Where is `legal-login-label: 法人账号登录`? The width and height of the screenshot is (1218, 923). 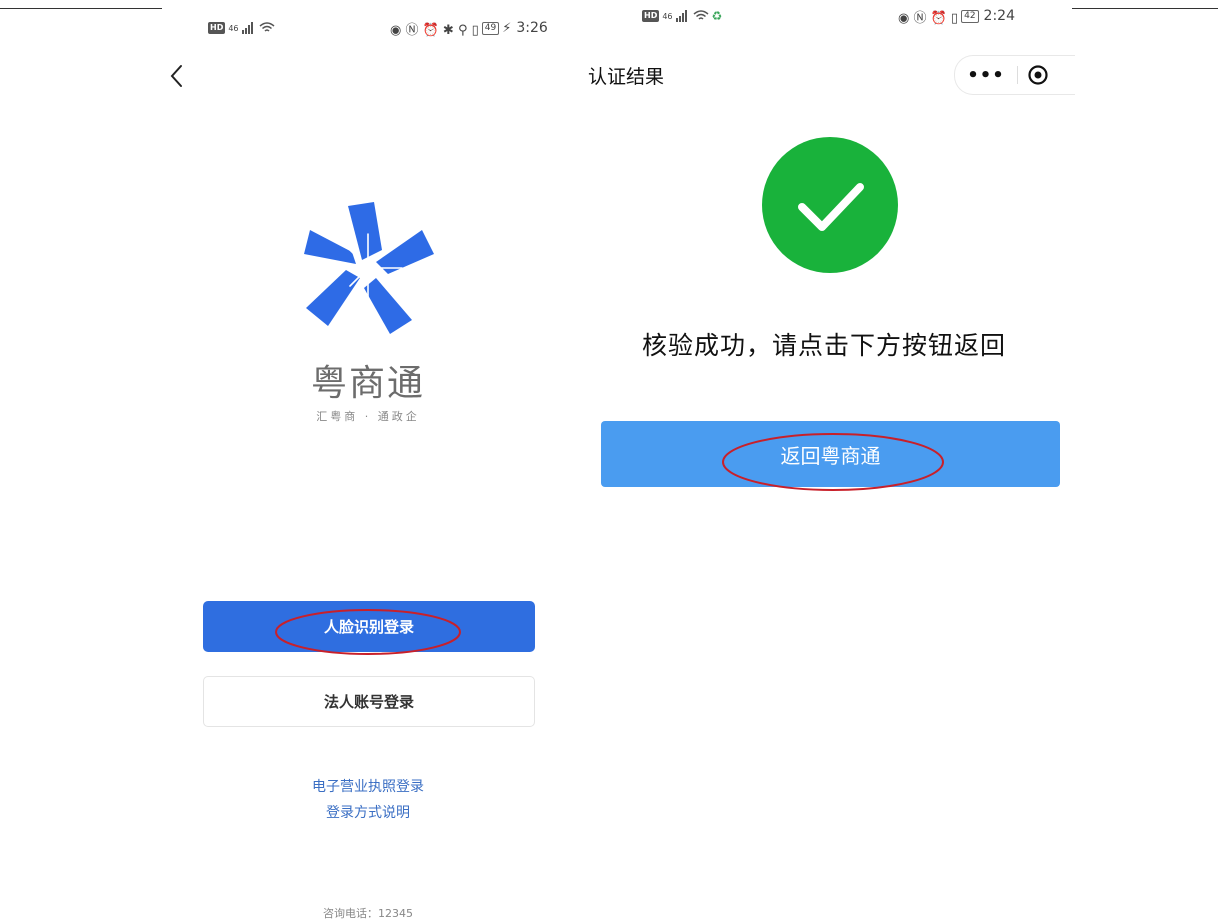 legal-login-label: 法人账号登录 is located at coordinates (368, 702).